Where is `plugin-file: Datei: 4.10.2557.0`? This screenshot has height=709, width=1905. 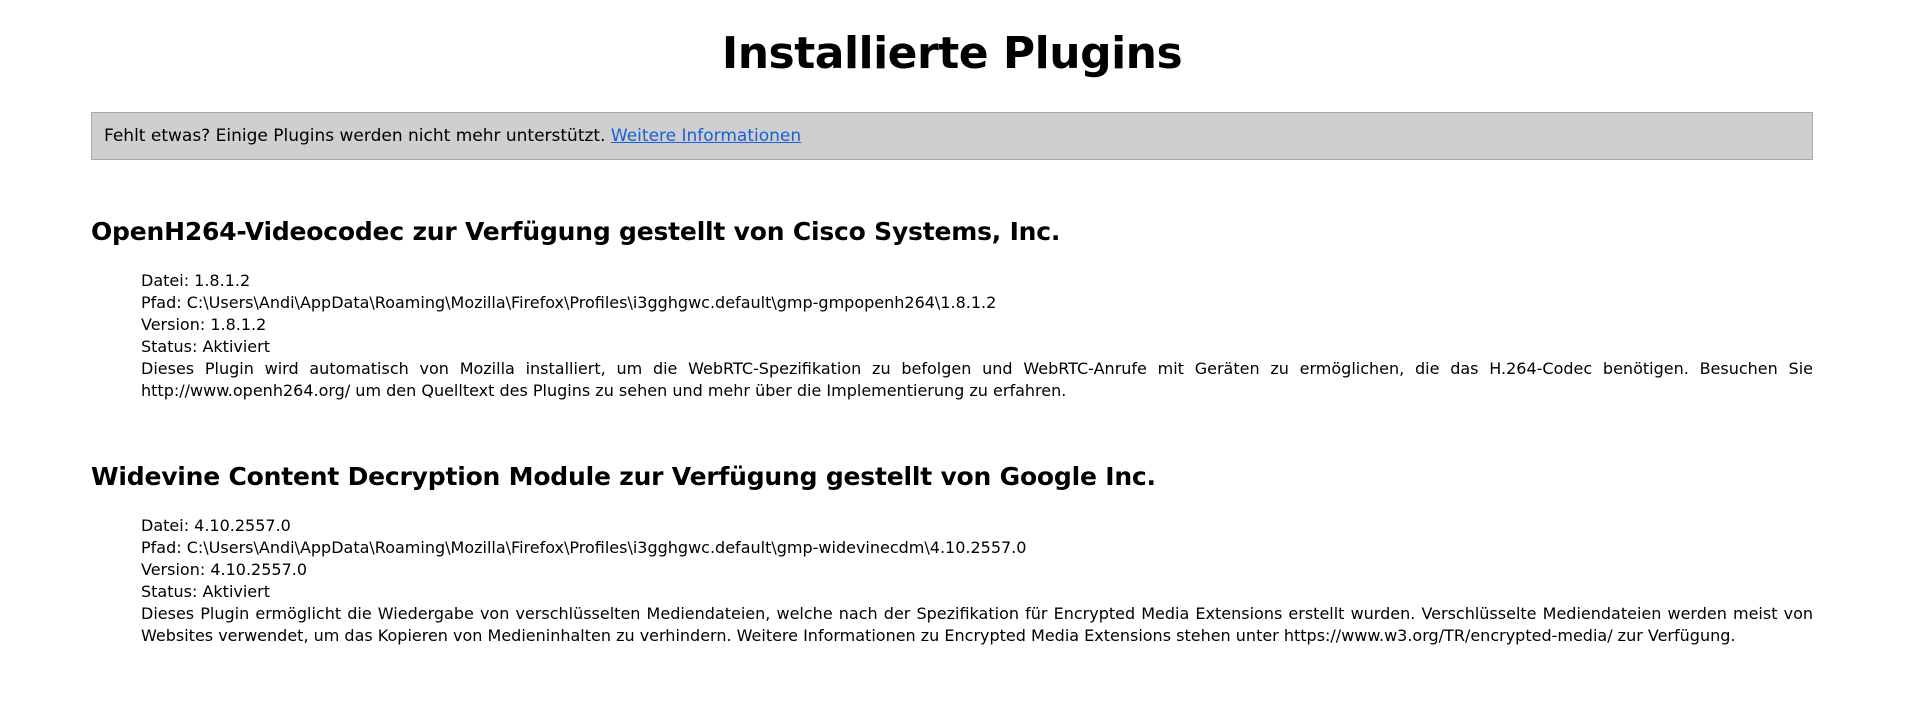 plugin-file: Datei: 4.10.2557.0 is located at coordinates (216, 525).